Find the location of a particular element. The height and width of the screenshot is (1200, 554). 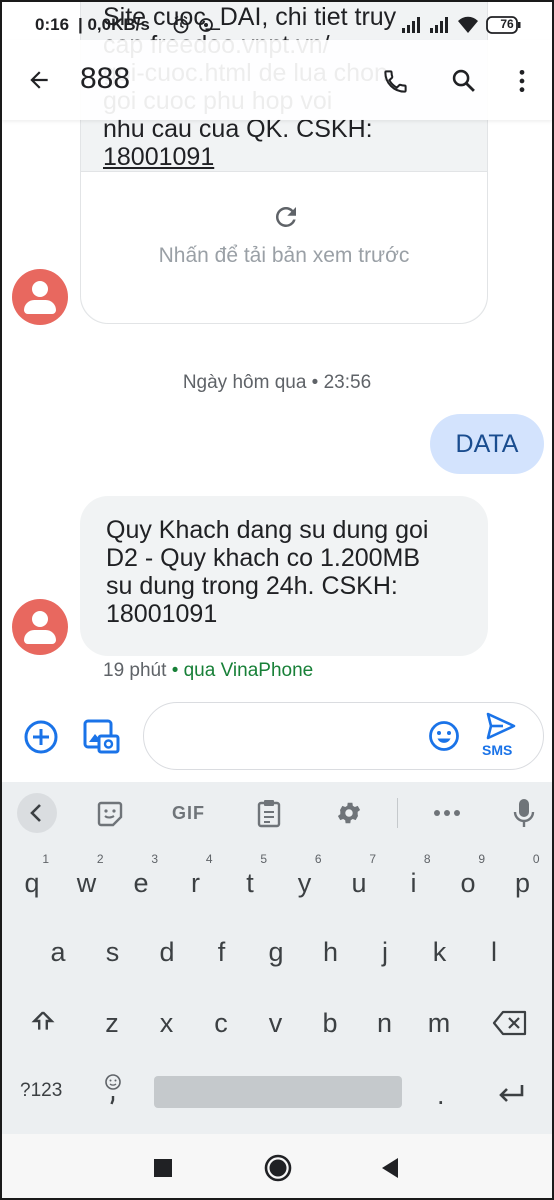

message-composer: SMS is located at coordinates (277, 740).